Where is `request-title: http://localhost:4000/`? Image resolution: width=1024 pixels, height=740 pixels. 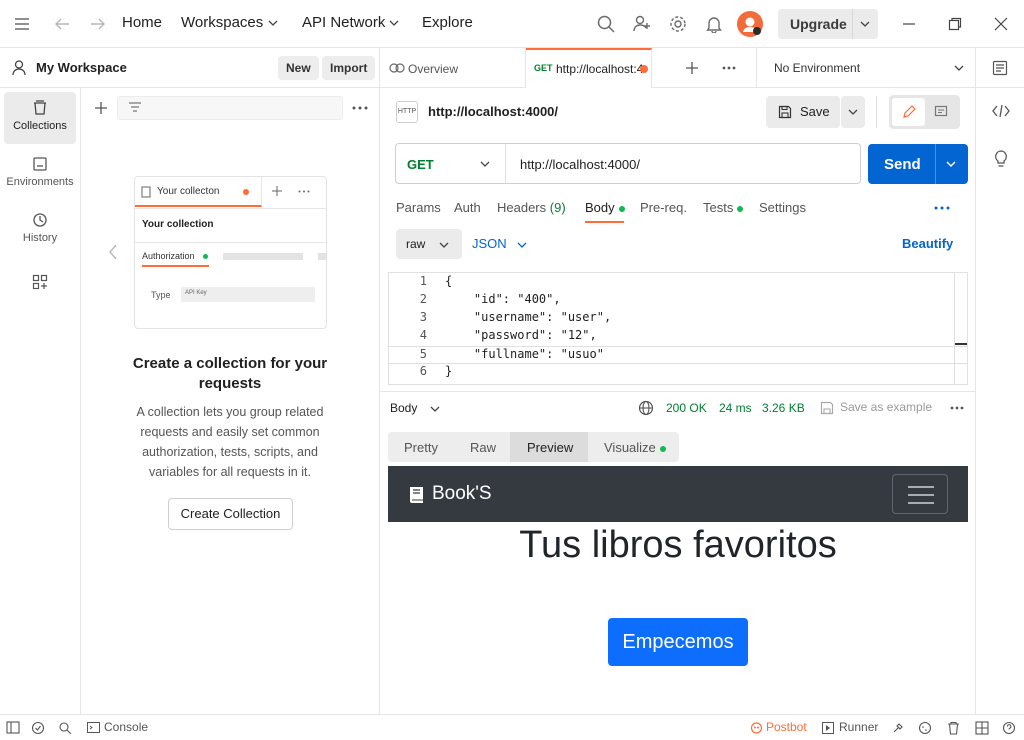 request-title: http://localhost:4000/ is located at coordinates (493, 111).